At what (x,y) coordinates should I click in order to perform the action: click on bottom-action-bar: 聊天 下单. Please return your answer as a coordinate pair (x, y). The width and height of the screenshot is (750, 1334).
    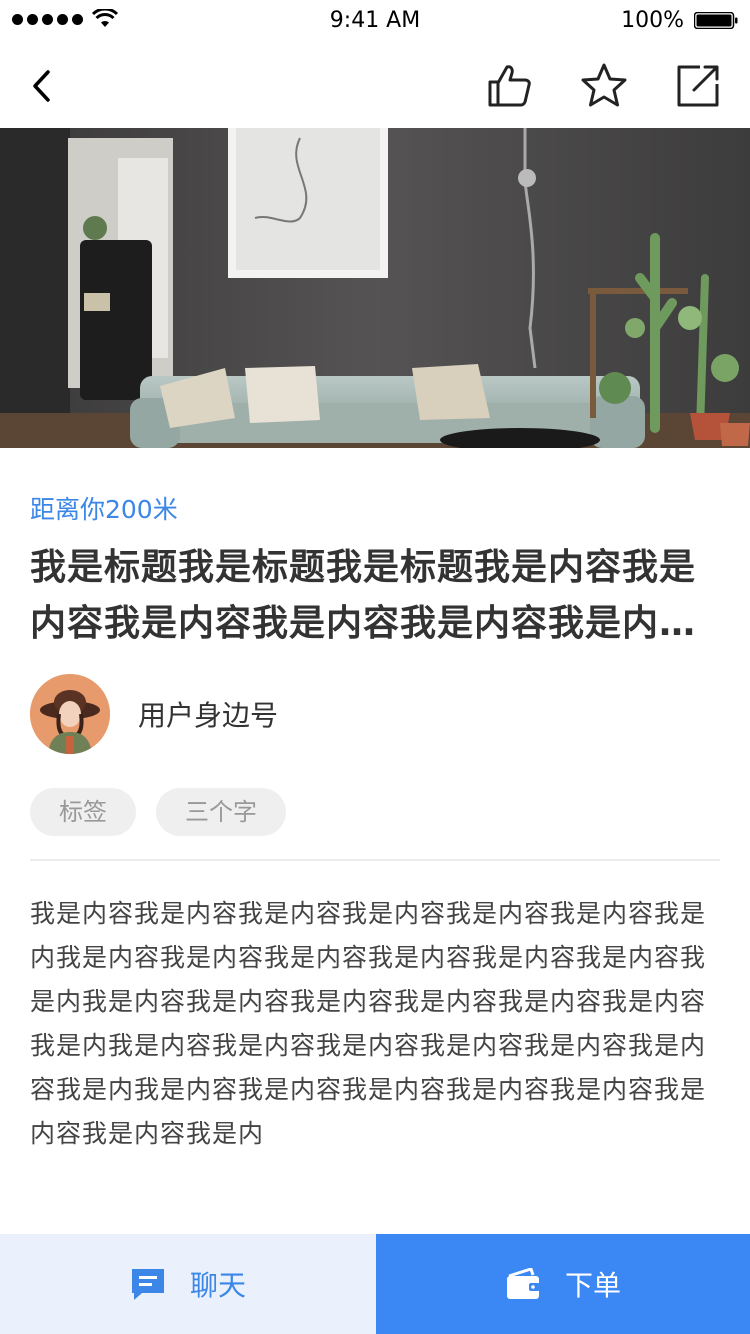
    Looking at the image, I should click on (375, 1284).